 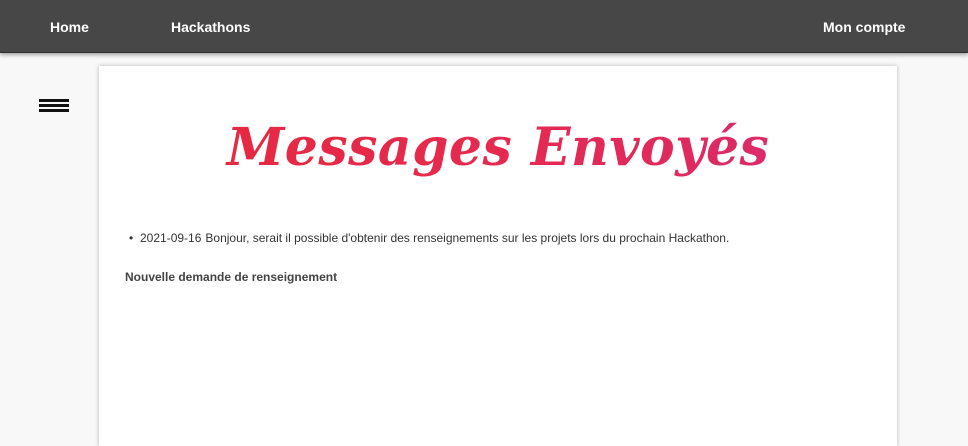 I want to click on new-request-link: Nouvelle demande de renseignement, so click(x=231, y=277).